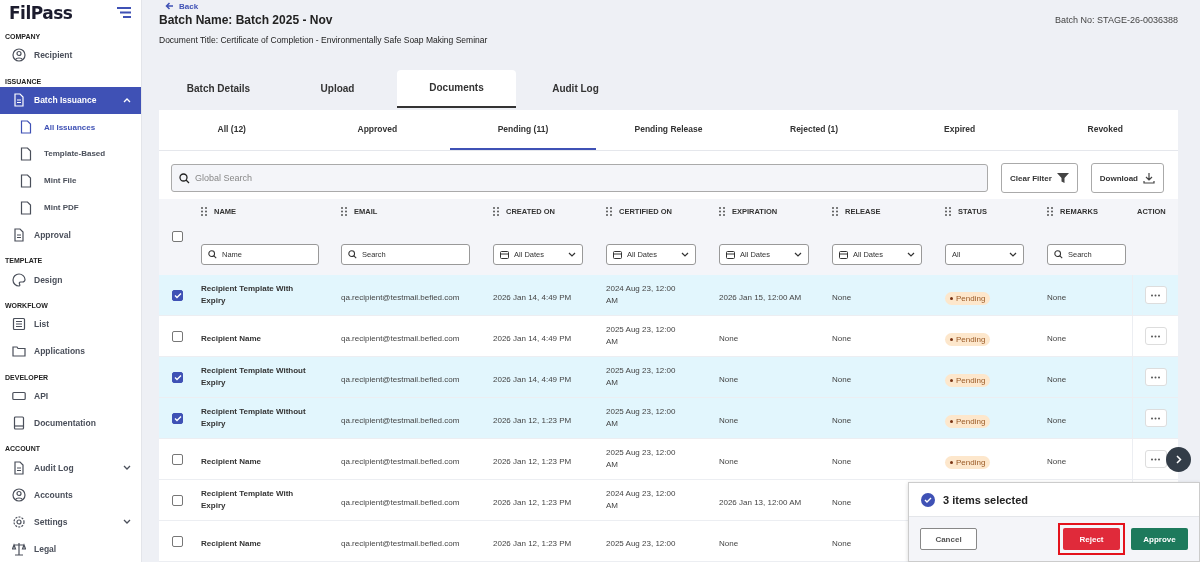  What do you see at coordinates (760, 298) in the screenshot?
I see `table-cell: 2026 Jan 15, 12:00 AM` at bounding box center [760, 298].